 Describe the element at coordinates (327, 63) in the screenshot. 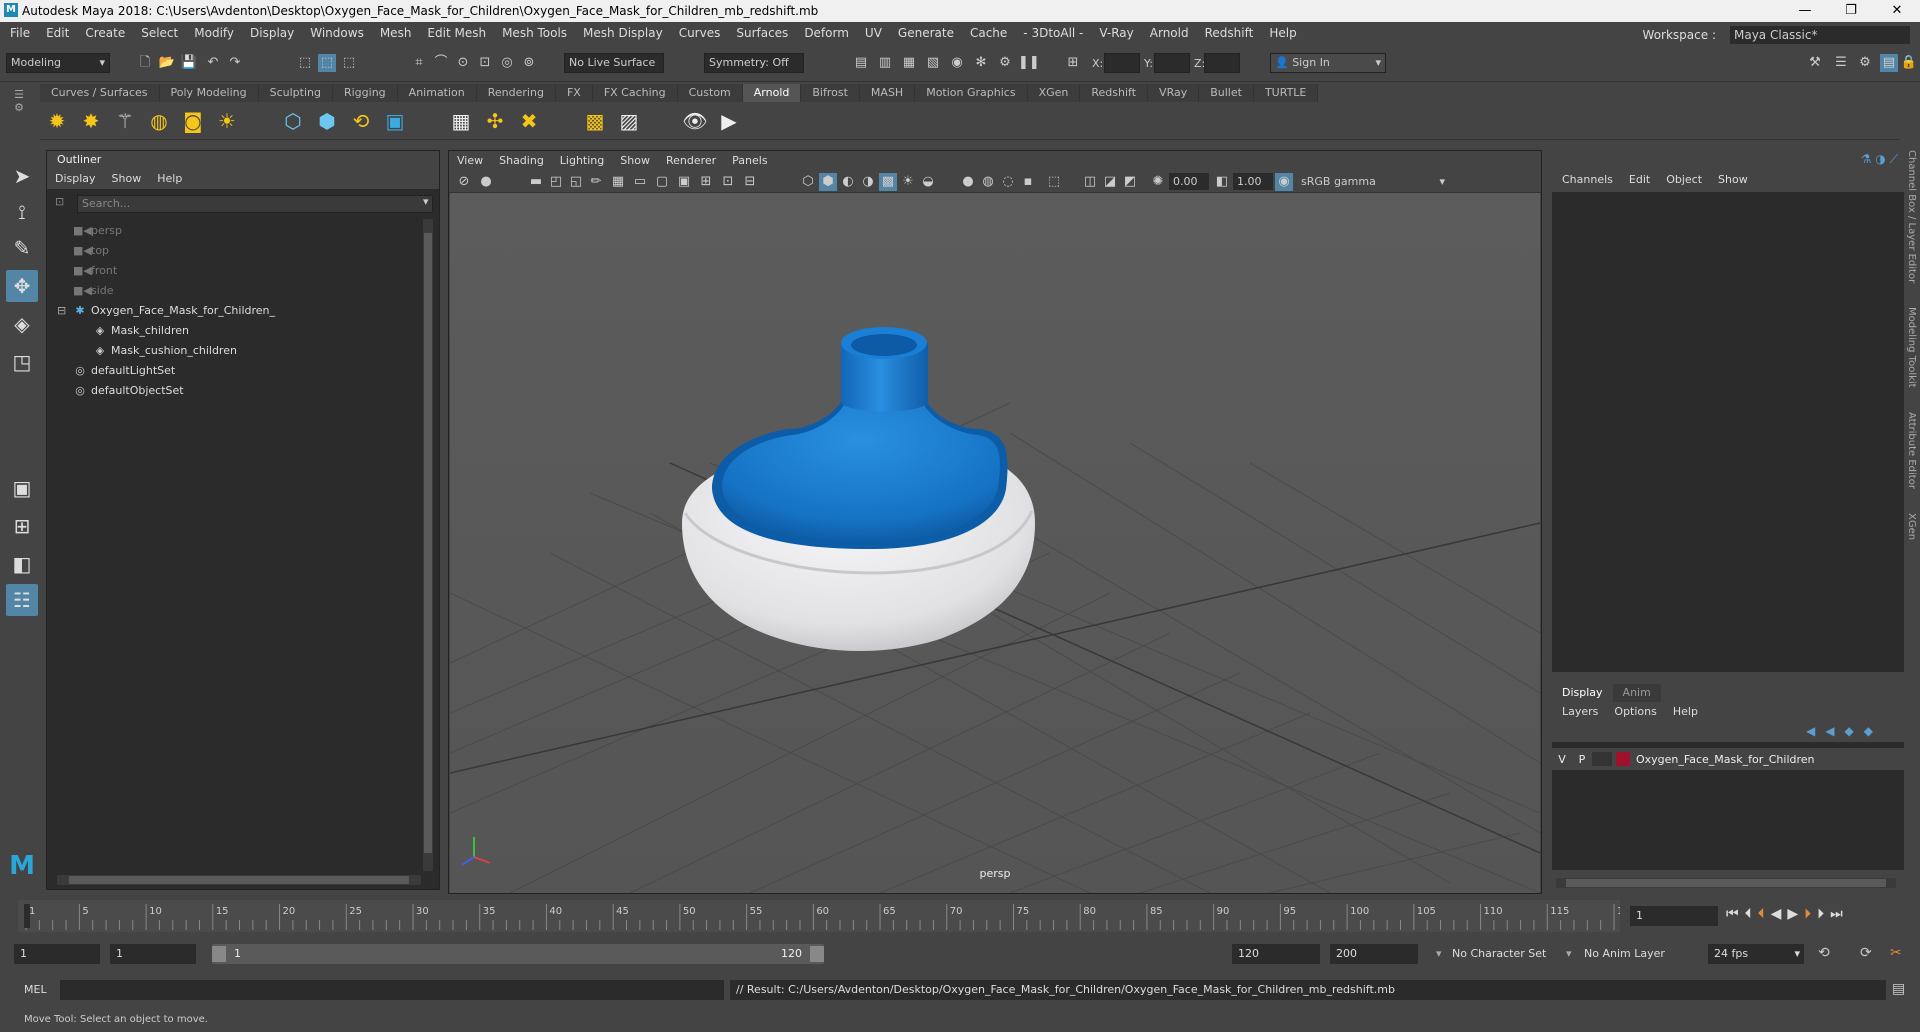

I see `select-object-icon: ⬚` at that location.